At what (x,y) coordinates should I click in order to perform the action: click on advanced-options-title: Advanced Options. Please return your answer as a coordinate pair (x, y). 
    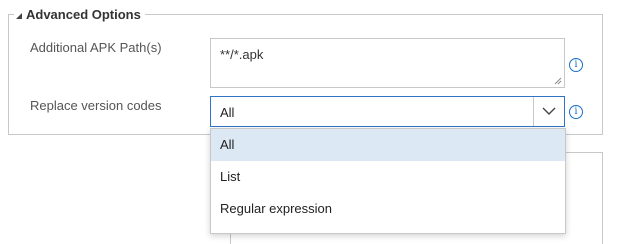
    Looking at the image, I should click on (83, 14).